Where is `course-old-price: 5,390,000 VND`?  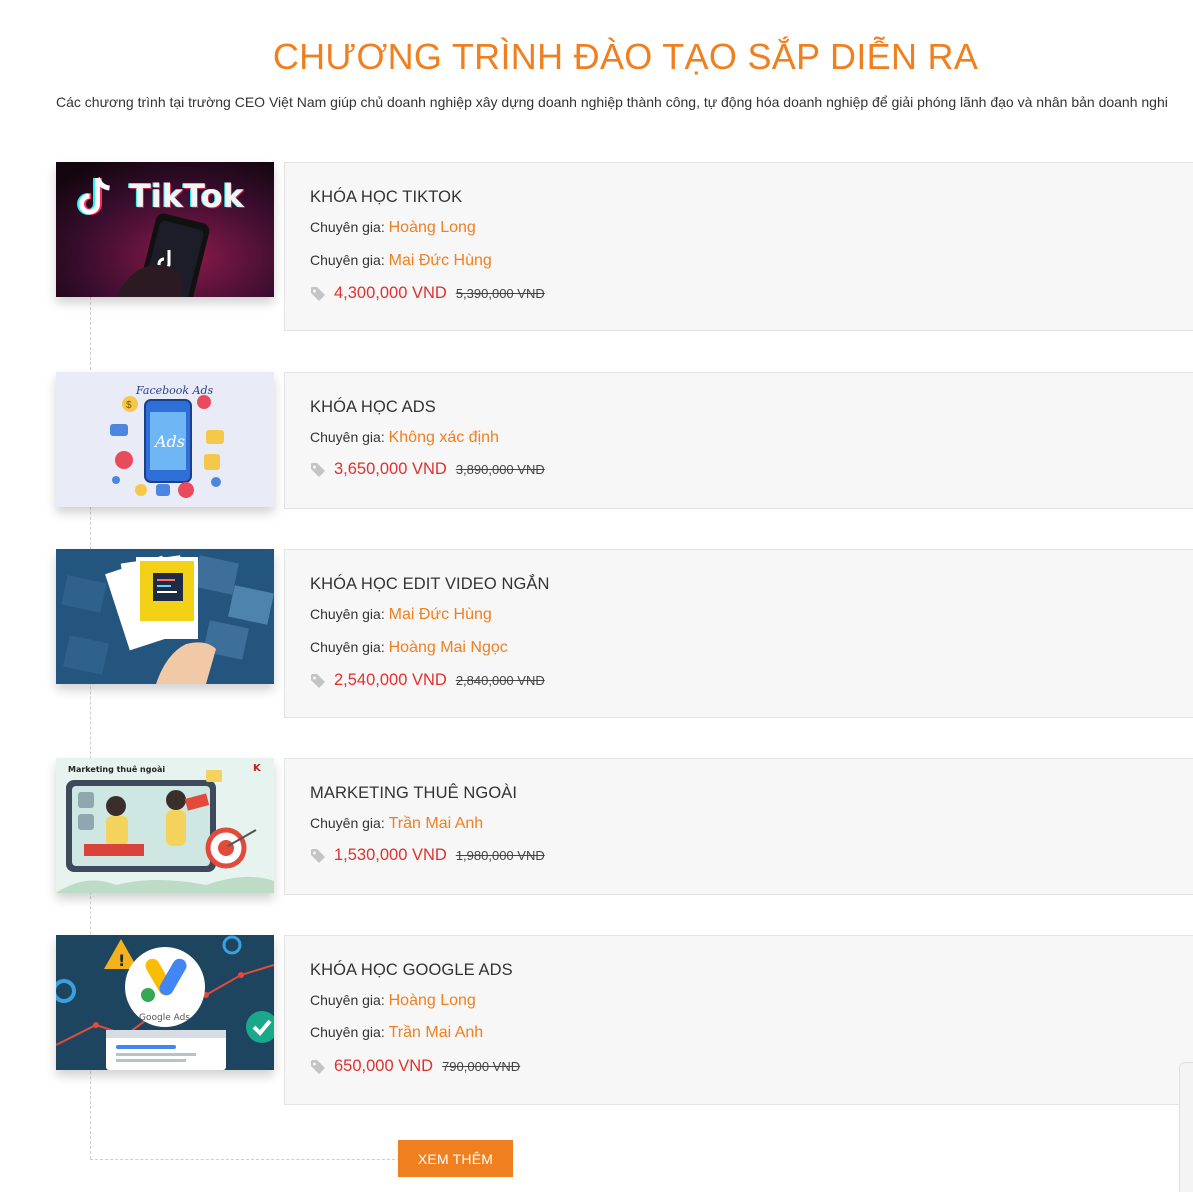 course-old-price: 5,390,000 VND is located at coordinates (500, 293).